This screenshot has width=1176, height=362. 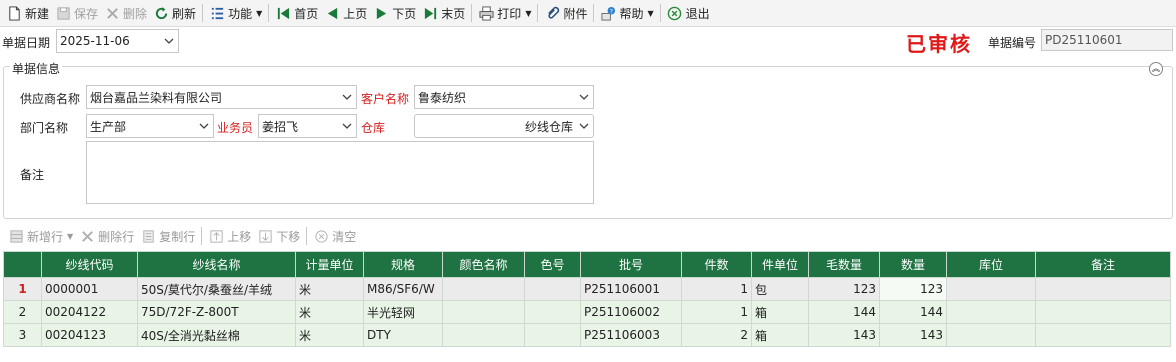 What do you see at coordinates (504, 13) in the screenshot?
I see `print-menu-button: 打印 ▼` at bounding box center [504, 13].